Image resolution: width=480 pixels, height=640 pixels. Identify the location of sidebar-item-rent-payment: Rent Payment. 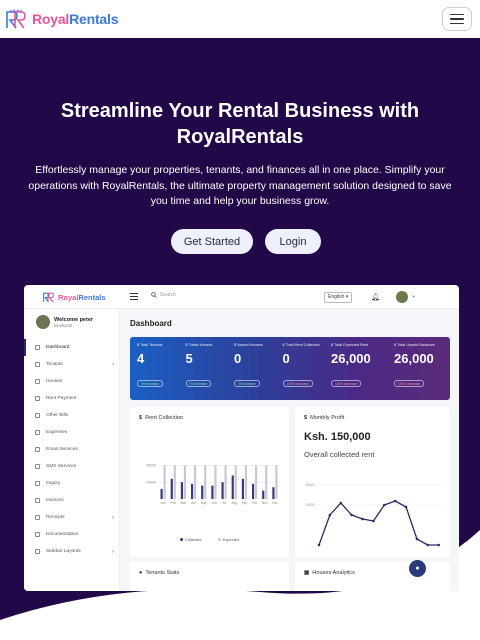
(72, 398).